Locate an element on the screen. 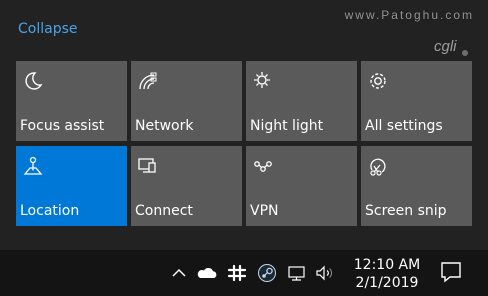 This screenshot has width=488, height=296. tile-screen-snip: Screen snip is located at coordinates (416, 186).